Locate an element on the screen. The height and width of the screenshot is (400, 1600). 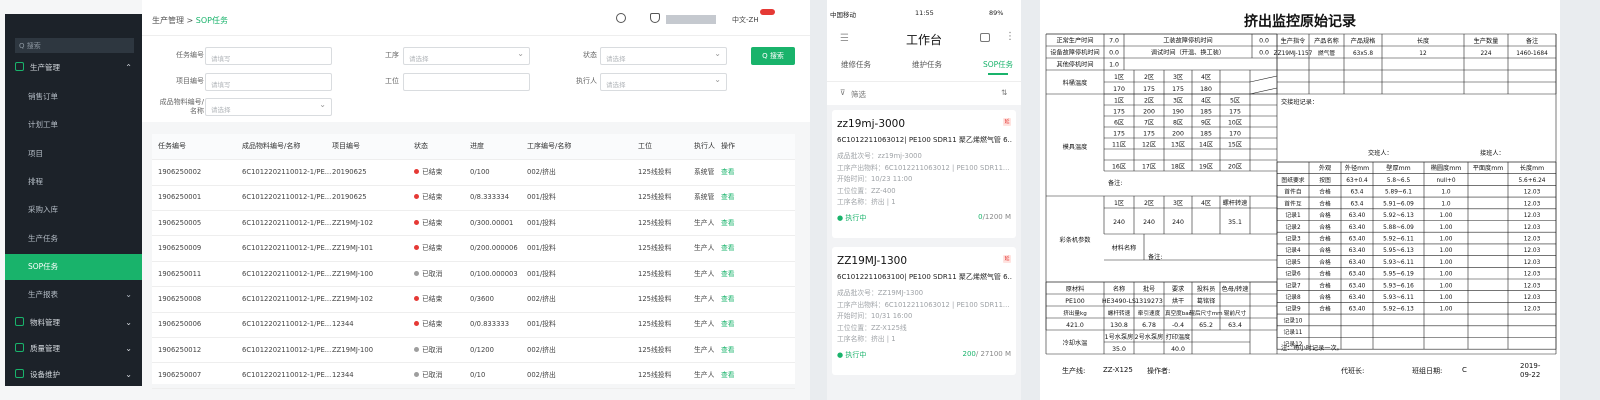
search-button: Q 搜索 is located at coordinates (773, 56).